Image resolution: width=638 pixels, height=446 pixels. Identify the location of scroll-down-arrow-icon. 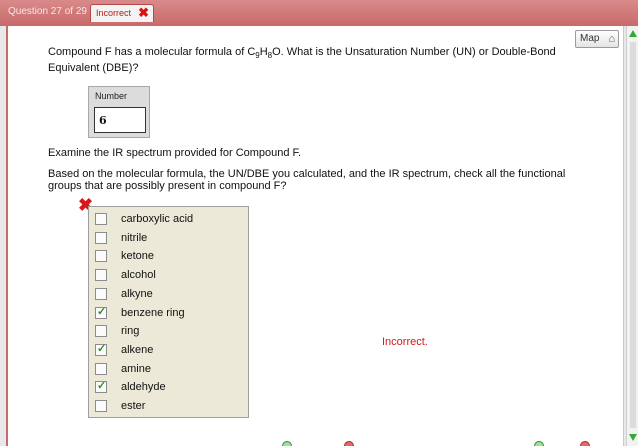
(633, 437).